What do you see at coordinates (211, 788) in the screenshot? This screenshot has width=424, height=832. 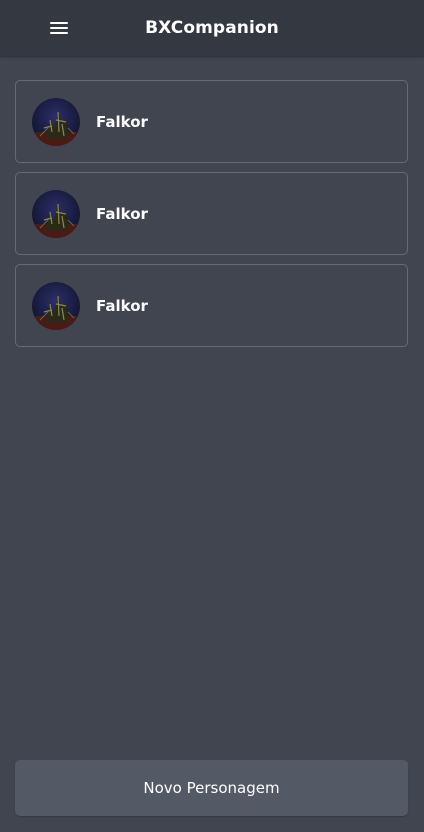 I see `new-character-button: Novo Personagem` at bounding box center [211, 788].